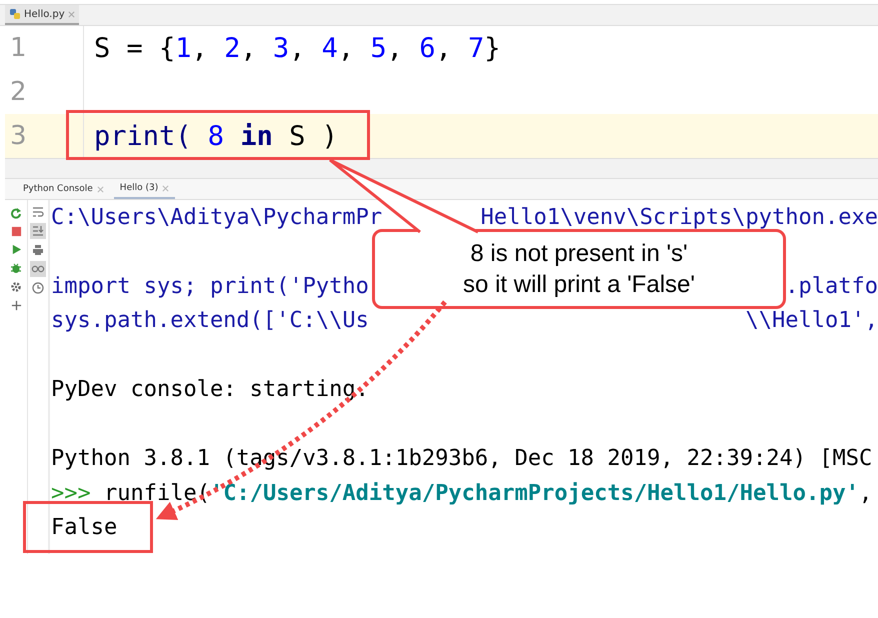 The width and height of the screenshot is (878, 618). Describe the element at coordinates (210, 321) in the screenshot. I see `console-line: sys.path.extend(['C:\\Us` at that location.